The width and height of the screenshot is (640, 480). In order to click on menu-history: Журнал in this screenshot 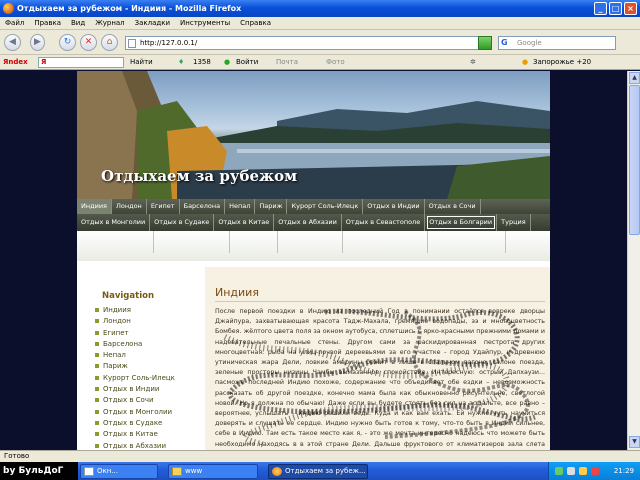, I will do `click(109, 23)`.